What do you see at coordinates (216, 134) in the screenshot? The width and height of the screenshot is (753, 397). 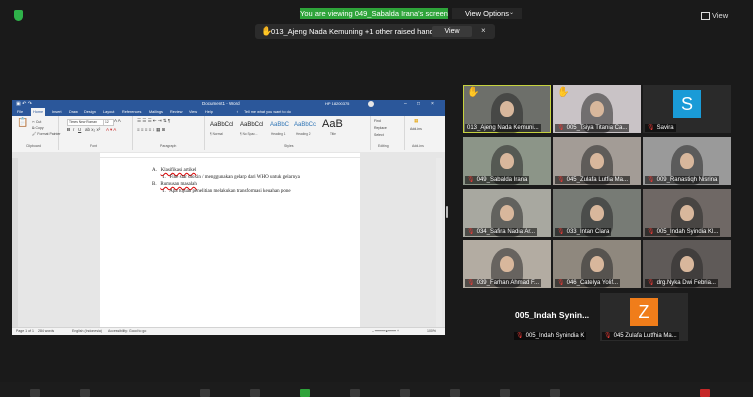 I see `style-normal-label: ¶ Normal` at bounding box center [216, 134].